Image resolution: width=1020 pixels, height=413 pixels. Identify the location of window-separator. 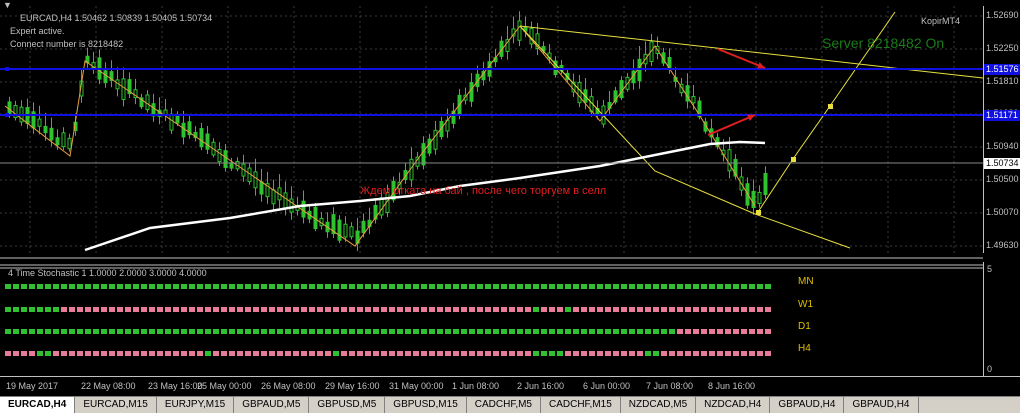
(491, 259).